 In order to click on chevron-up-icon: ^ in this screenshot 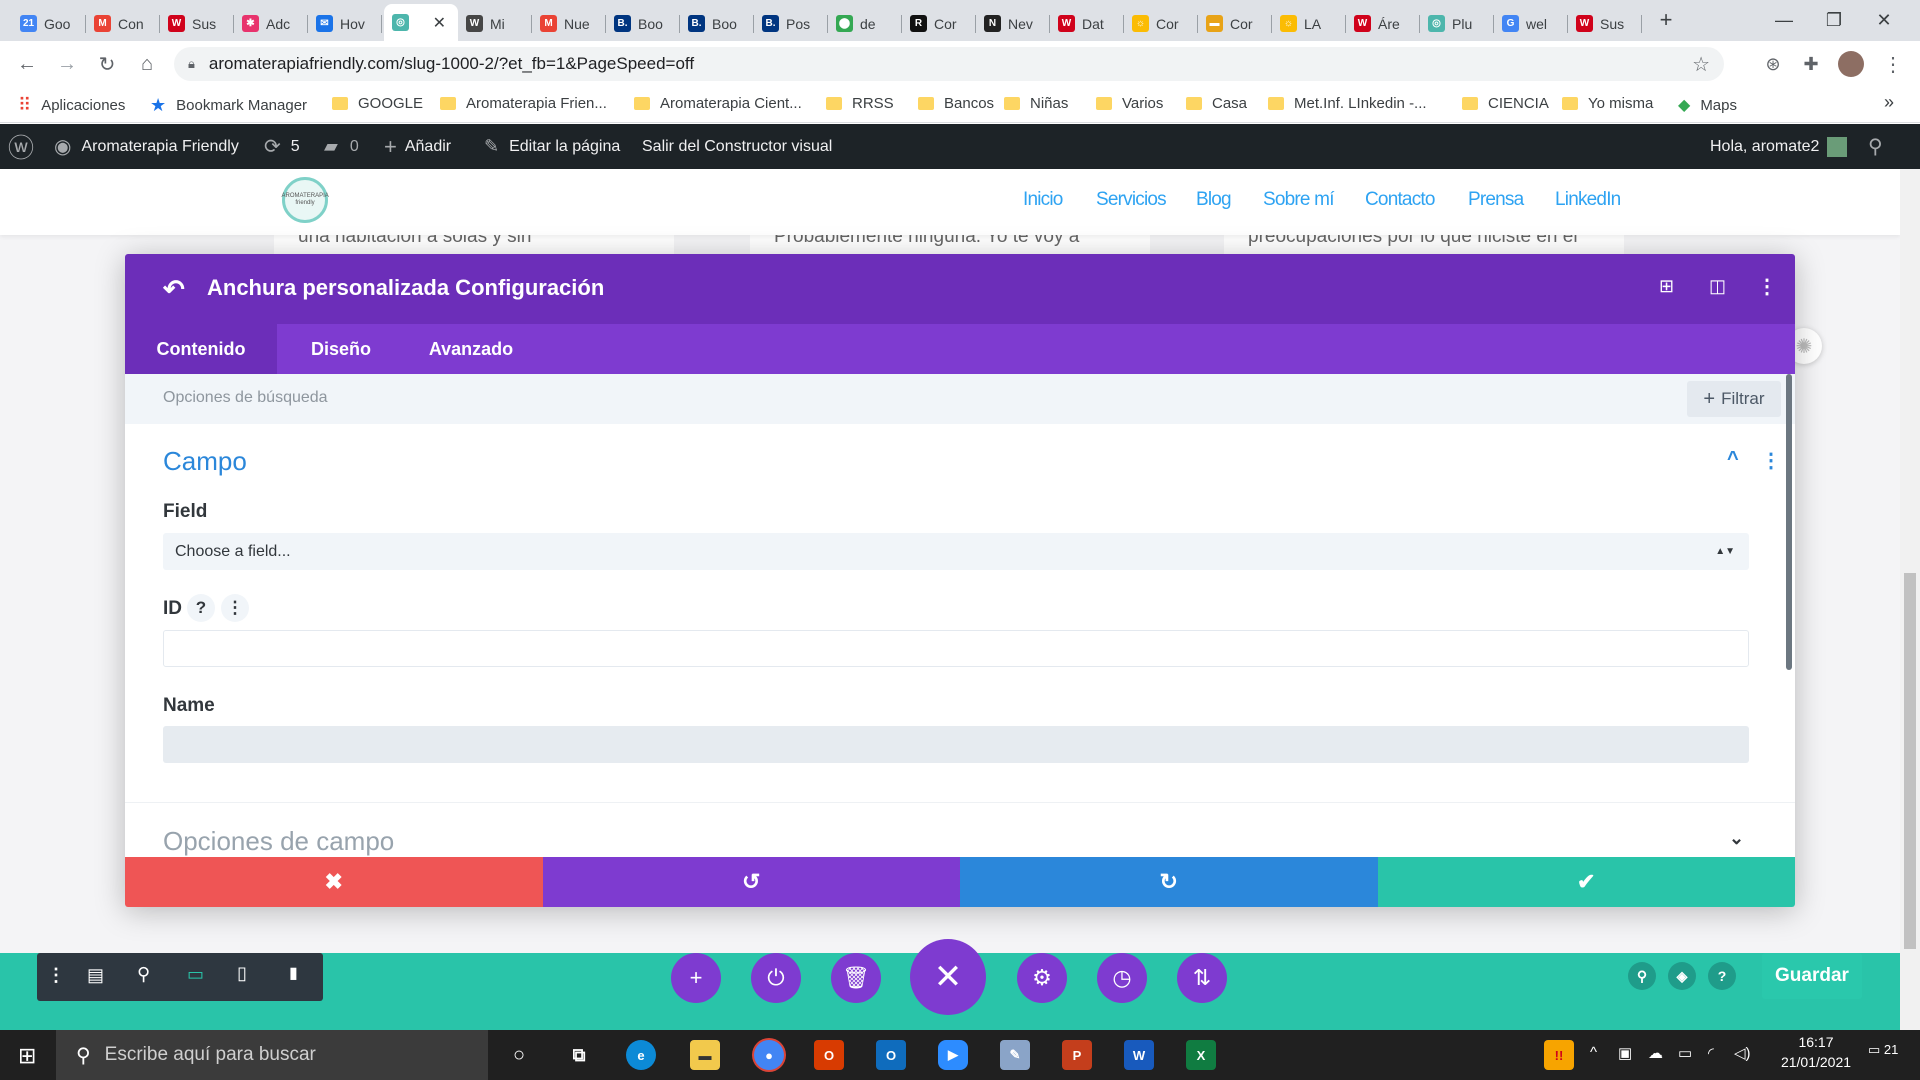, I will do `click(1733, 459)`.